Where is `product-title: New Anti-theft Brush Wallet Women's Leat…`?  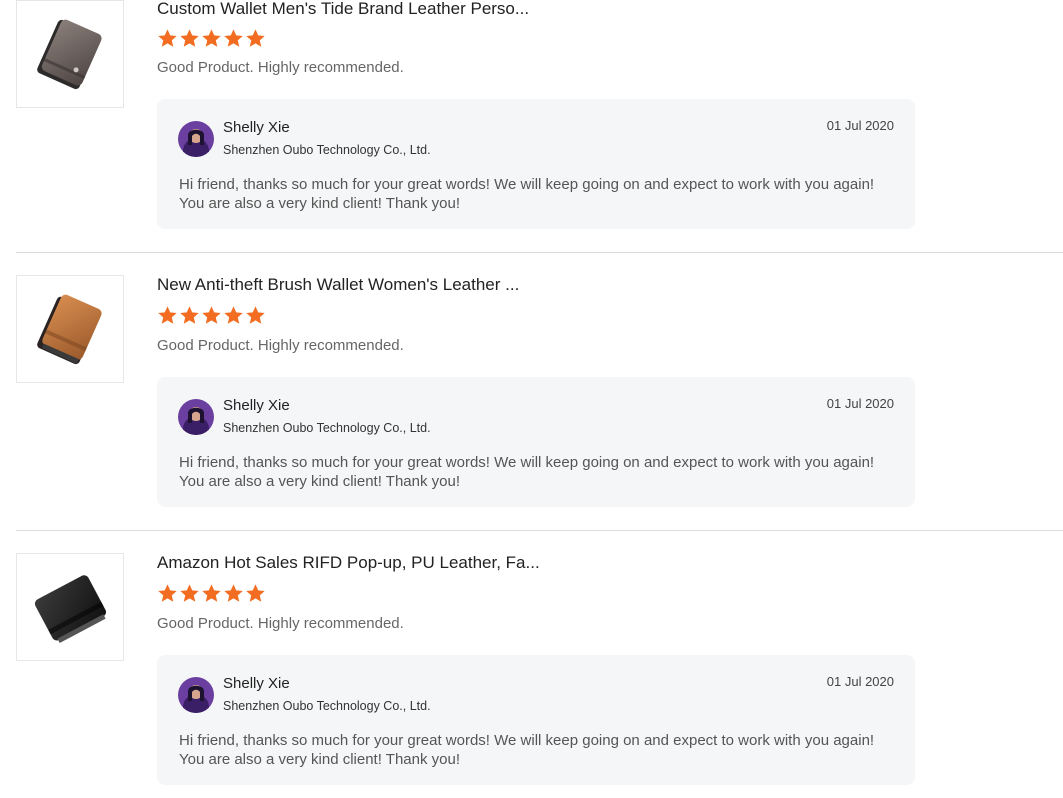 product-title: New Anti-theft Brush Wallet Women's Leat… is located at coordinates (338, 285).